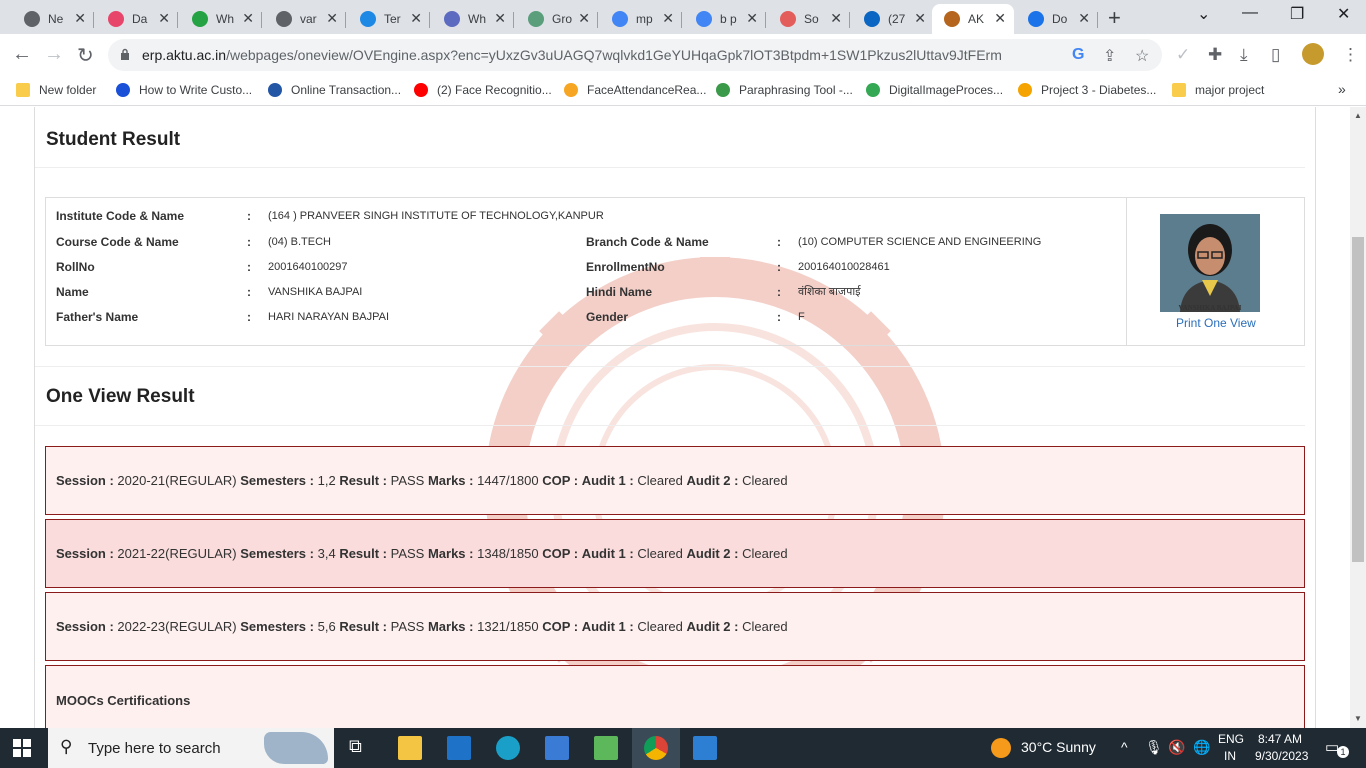 The height and width of the screenshot is (768, 1366). Describe the element at coordinates (1230, 756) in the screenshot. I see `language-region: IN` at that location.